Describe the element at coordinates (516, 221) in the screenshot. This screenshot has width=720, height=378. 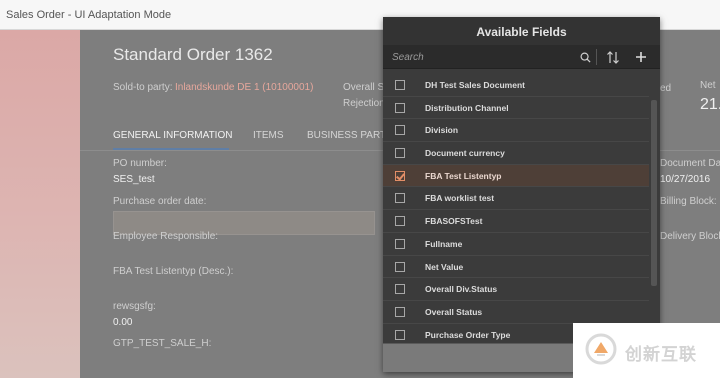
I see `field-row: FBASOFSTest` at that location.